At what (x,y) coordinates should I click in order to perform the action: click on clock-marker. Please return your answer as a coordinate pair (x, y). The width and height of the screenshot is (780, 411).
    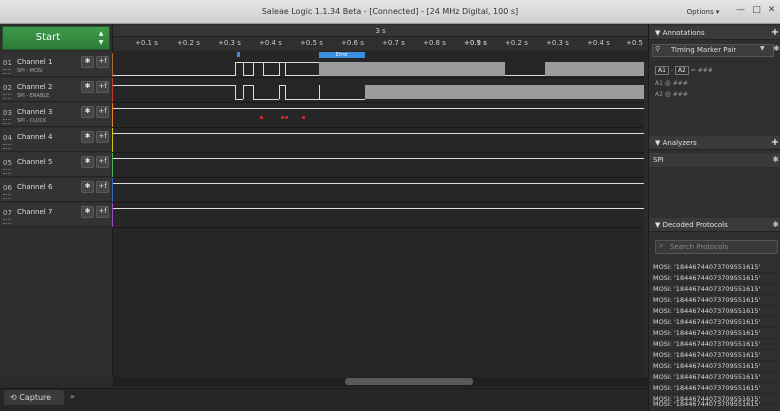
    Looking at the image, I should click on (261, 117).